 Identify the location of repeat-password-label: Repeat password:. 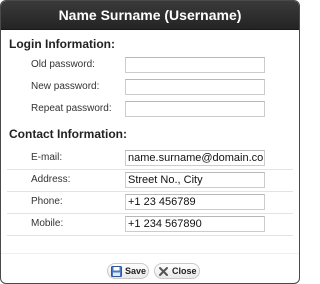
(71, 108).